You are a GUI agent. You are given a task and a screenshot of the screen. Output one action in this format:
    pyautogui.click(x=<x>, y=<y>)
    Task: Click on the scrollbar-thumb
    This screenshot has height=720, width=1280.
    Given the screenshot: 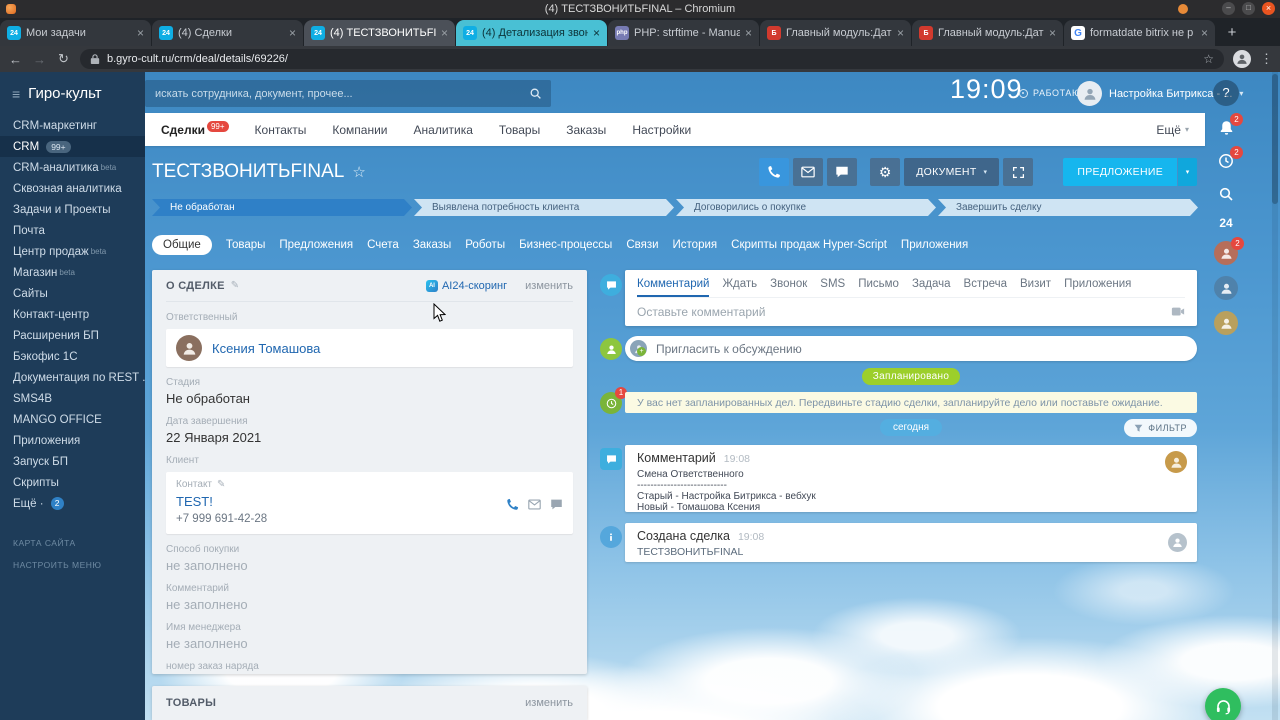 What is the action you would take?
    pyautogui.click(x=1275, y=139)
    